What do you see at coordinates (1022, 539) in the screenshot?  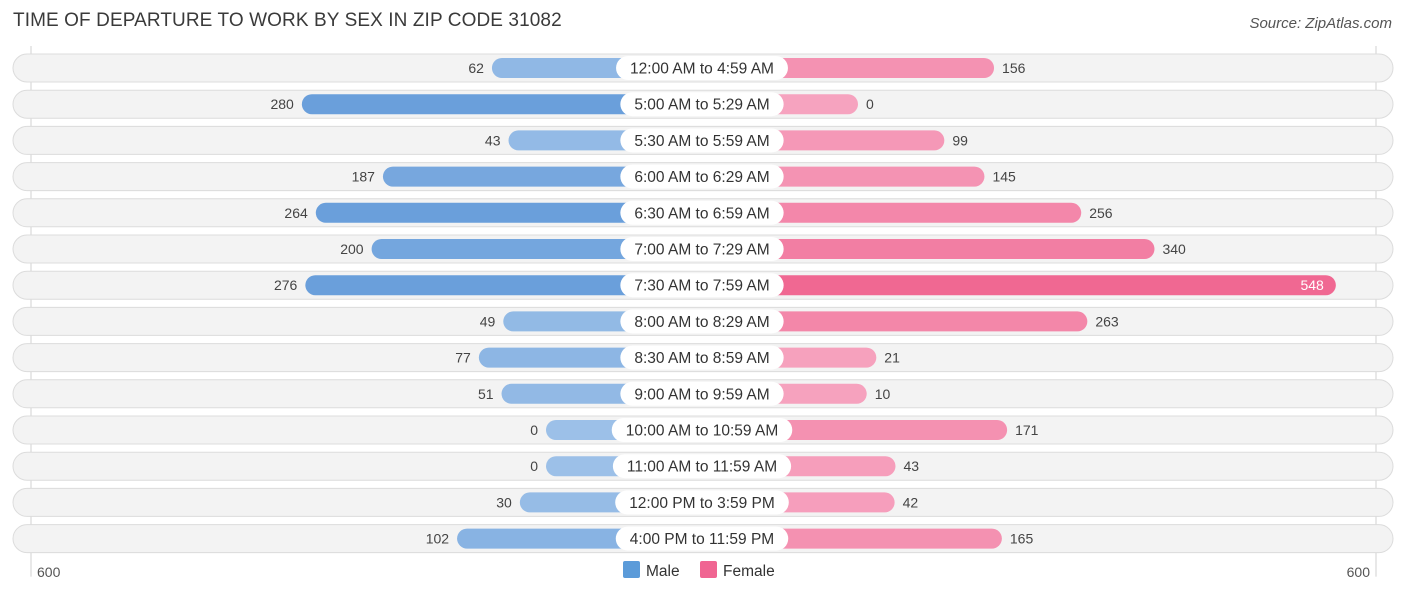 I see `value-label-female: 165` at bounding box center [1022, 539].